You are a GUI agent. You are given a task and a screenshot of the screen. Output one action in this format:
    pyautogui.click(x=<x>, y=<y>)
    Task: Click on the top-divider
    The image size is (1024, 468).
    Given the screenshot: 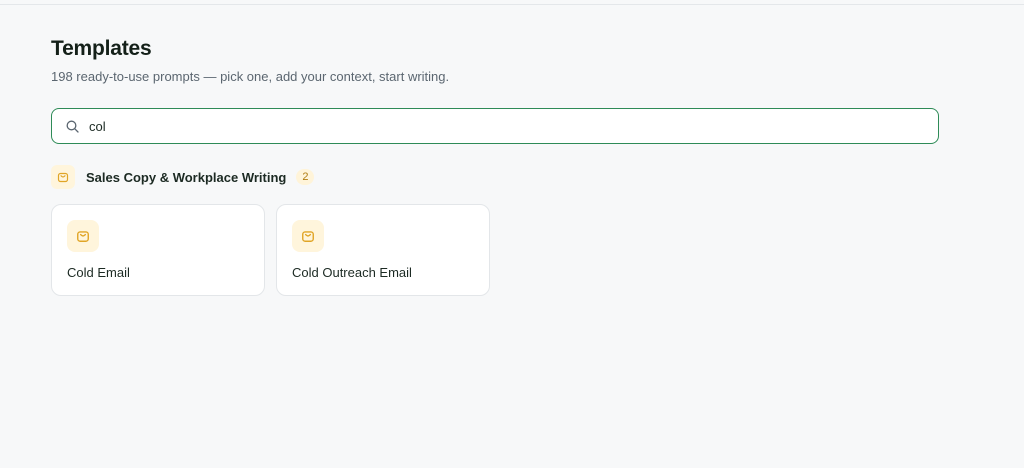 What is the action you would take?
    pyautogui.click(x=512, y=4)
    